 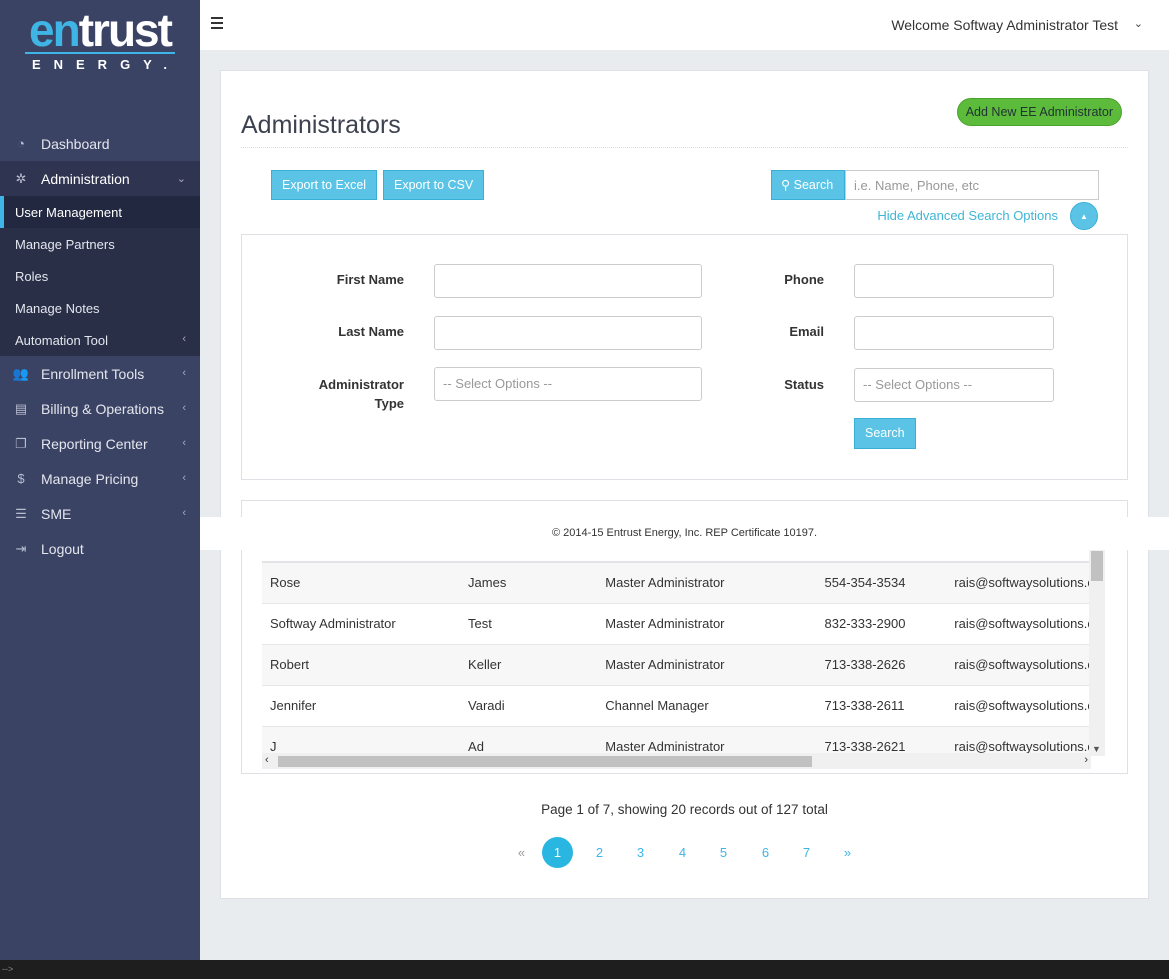 I want to click on administrator-type-label: Administrator Type, so click(x=361, y=394).